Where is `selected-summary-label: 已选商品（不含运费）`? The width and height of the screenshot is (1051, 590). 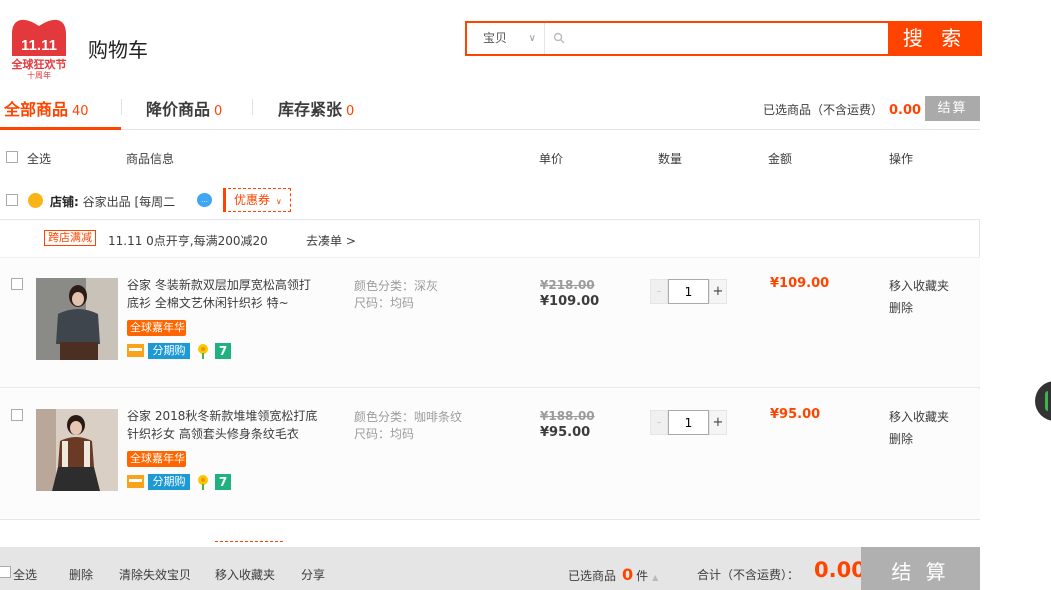
selected-summary-label: 已选商品（不含运费） is located at coordinates (823, 110).